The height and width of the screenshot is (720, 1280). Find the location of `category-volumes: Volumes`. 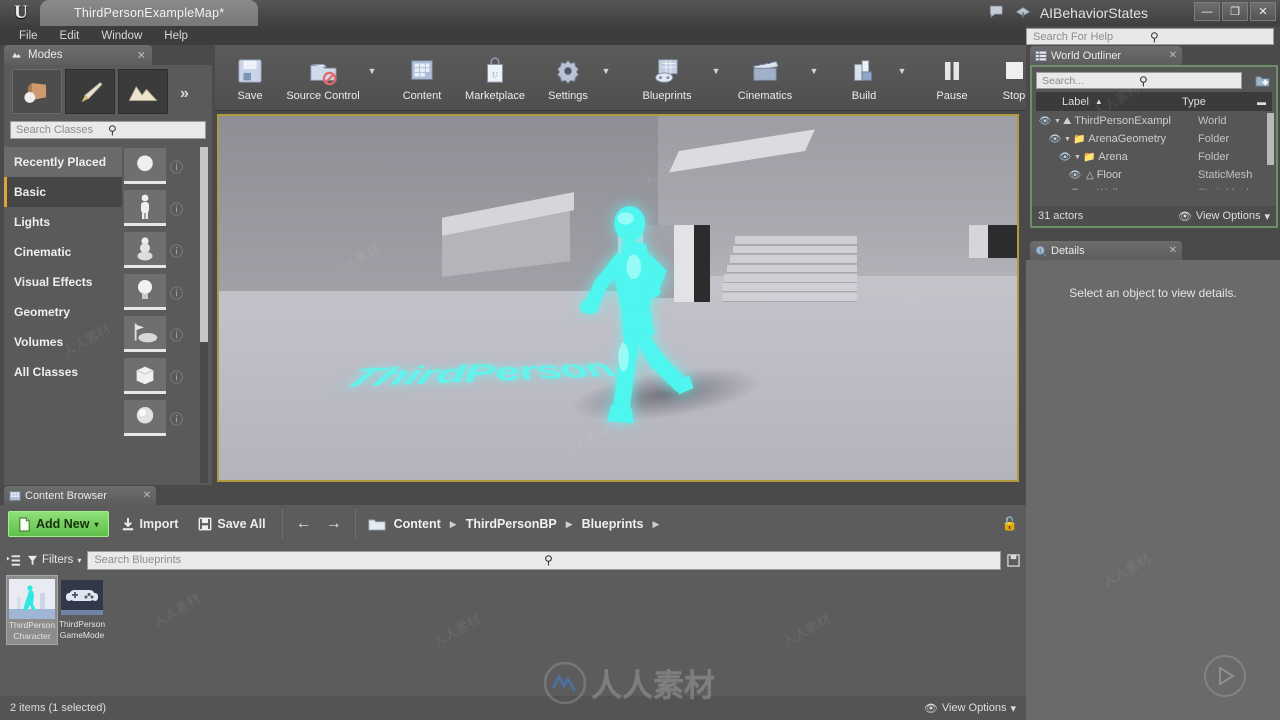

category-volumes: Volumes is located at coordinates (63, 342).